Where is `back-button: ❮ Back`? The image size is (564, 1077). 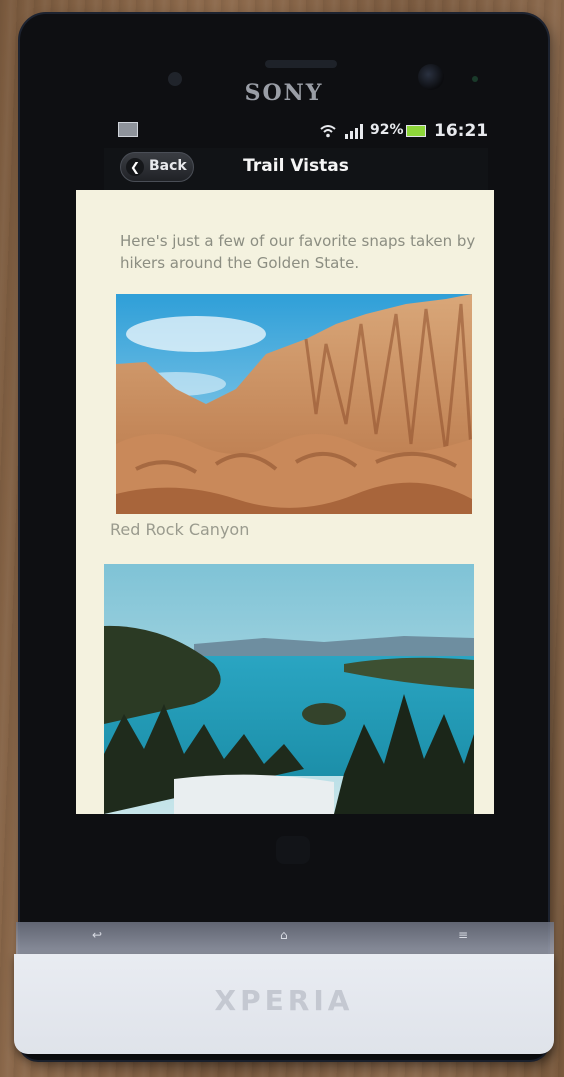
back-button: ❮ Back is located at coordinates (157, 167).